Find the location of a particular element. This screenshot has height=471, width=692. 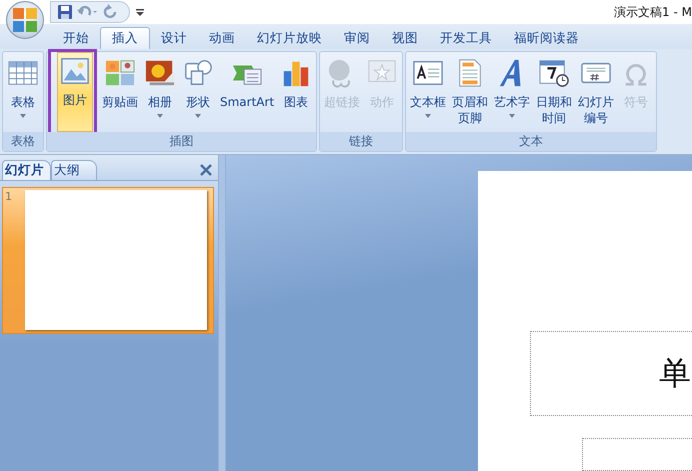

ribbon-button: 文本框 is located at coordinates (428, 93).